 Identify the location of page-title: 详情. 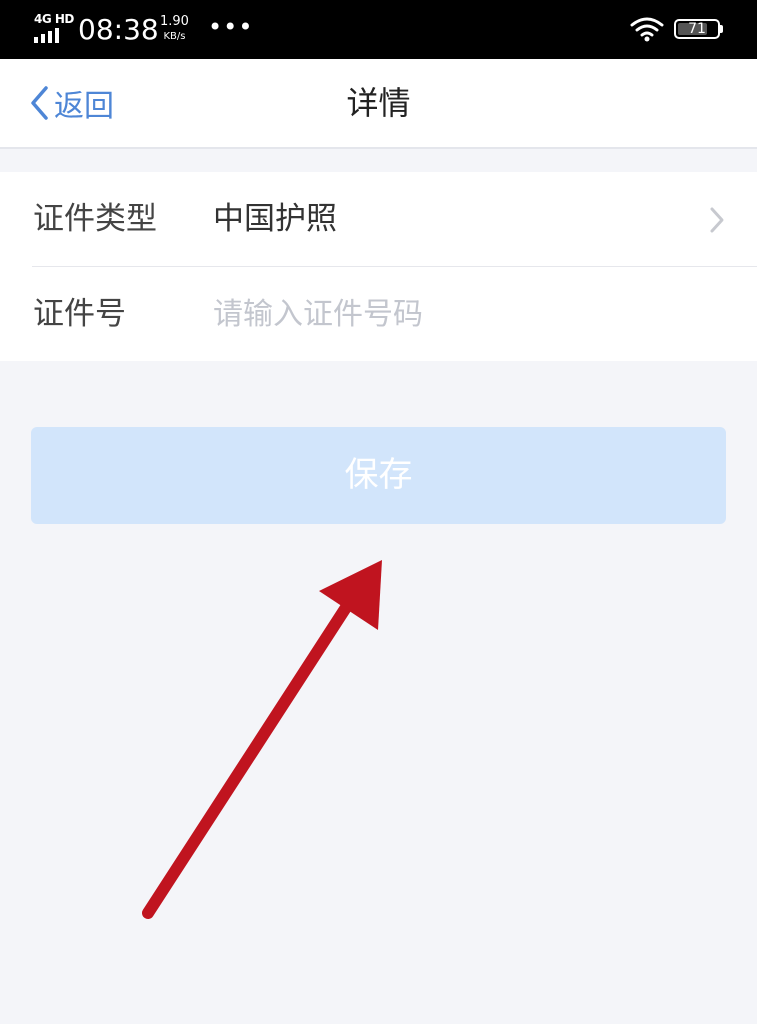
(378, 103).